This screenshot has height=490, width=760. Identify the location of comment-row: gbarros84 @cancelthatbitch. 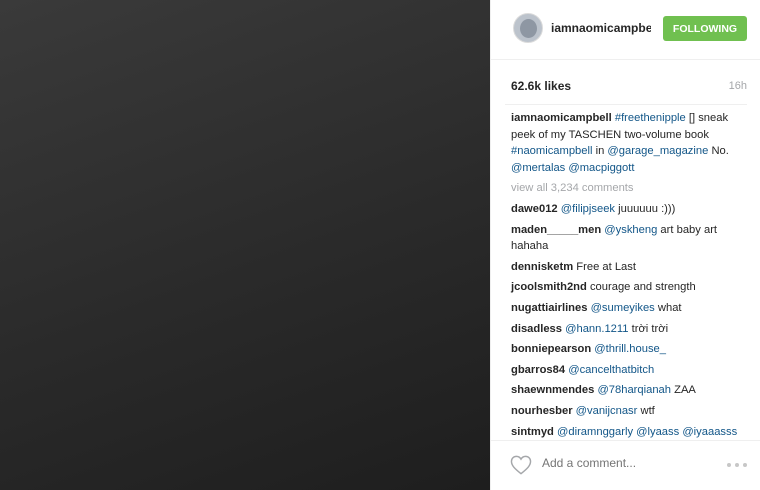
(631, 370).